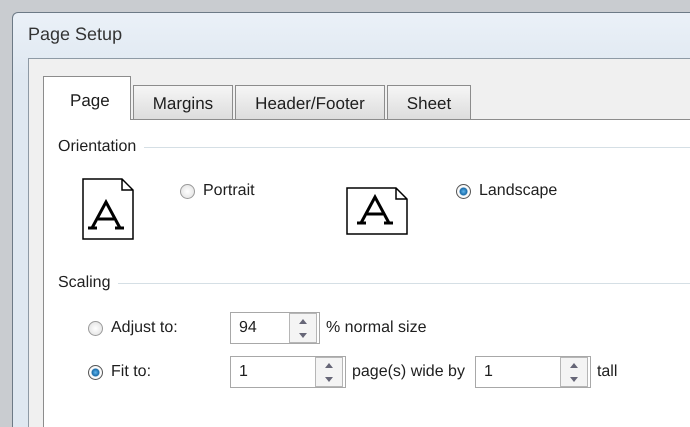  What do you see at coordinates (229, 191) in the screenshot?
I see `option-label: Portrait` at bounding box center [229, 191].